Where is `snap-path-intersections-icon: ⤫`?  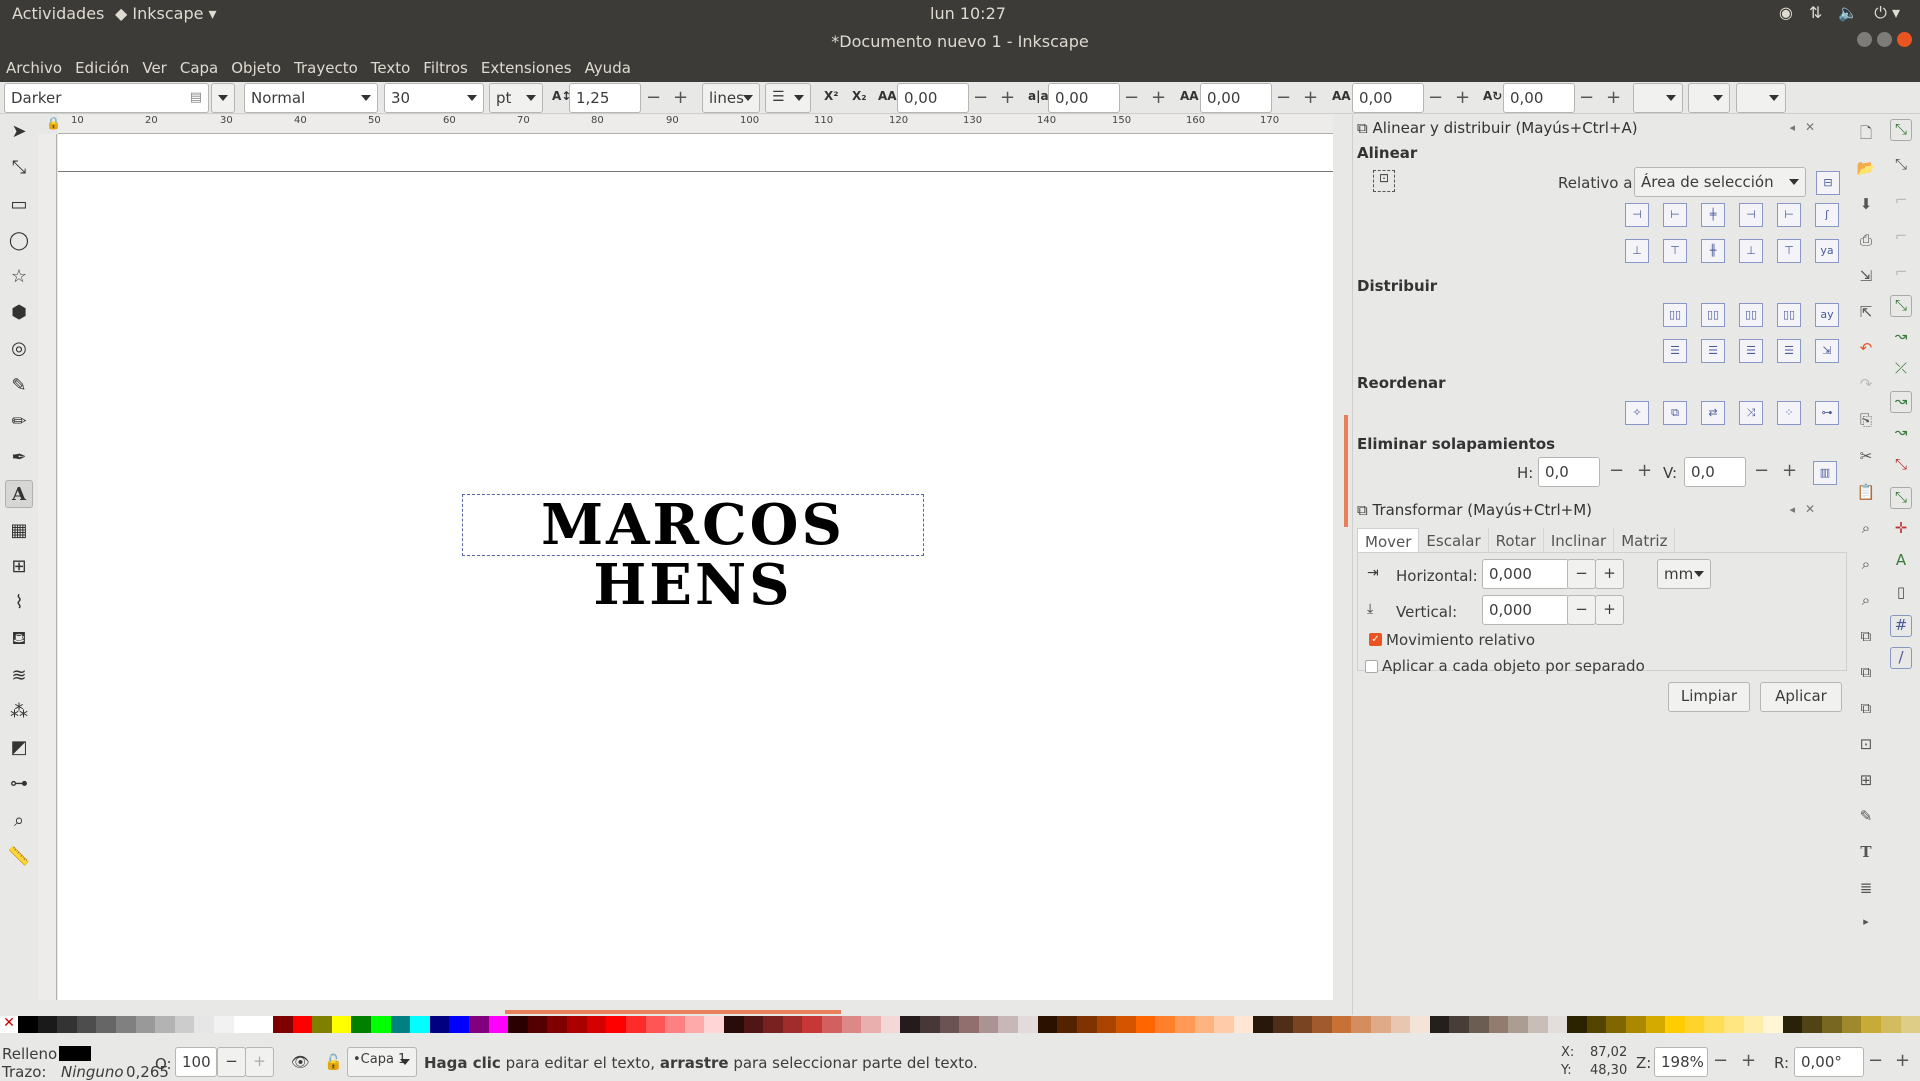
snap-path-intersections-icon: ⤫ is located at coordinates (1901, 370).